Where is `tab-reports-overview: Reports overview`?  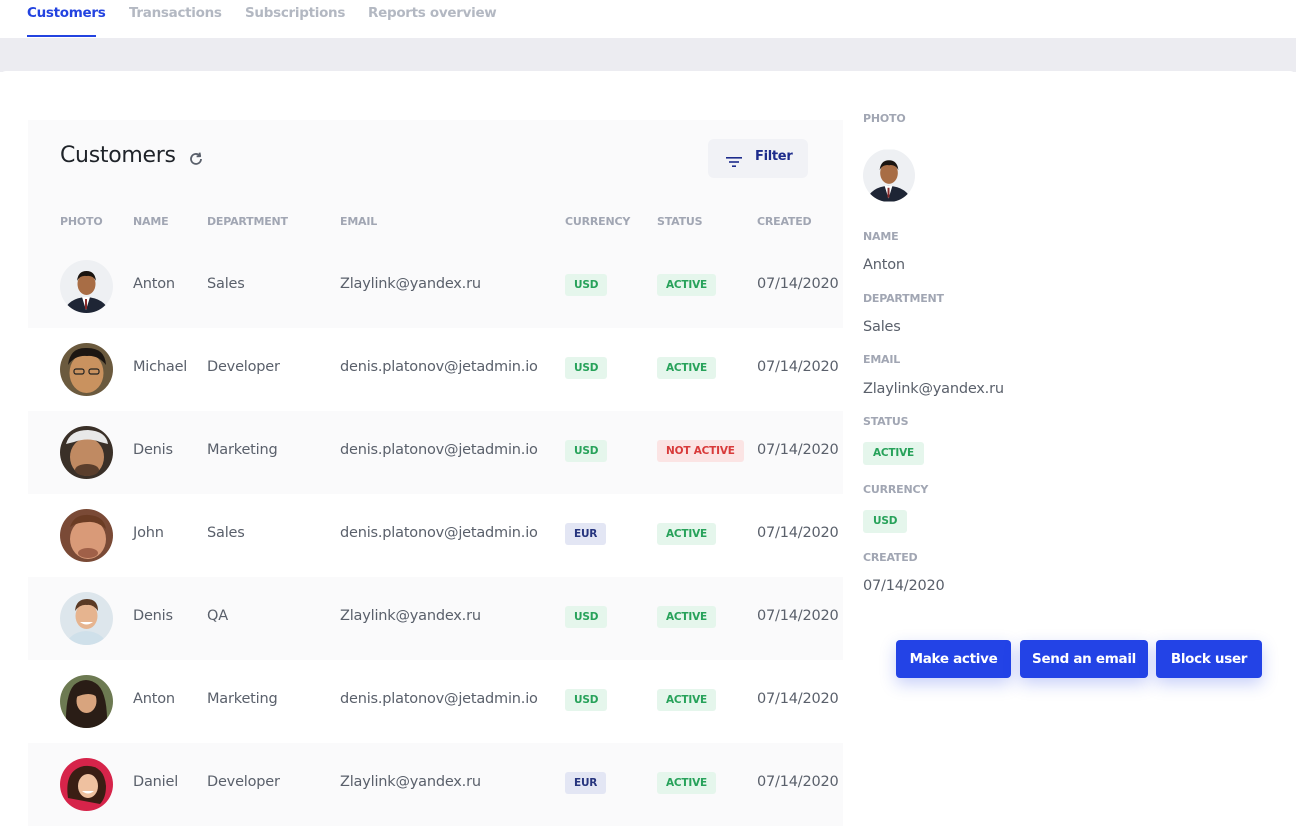
tab-reports-overview: Reports overview is located at coordinates (432, 13).